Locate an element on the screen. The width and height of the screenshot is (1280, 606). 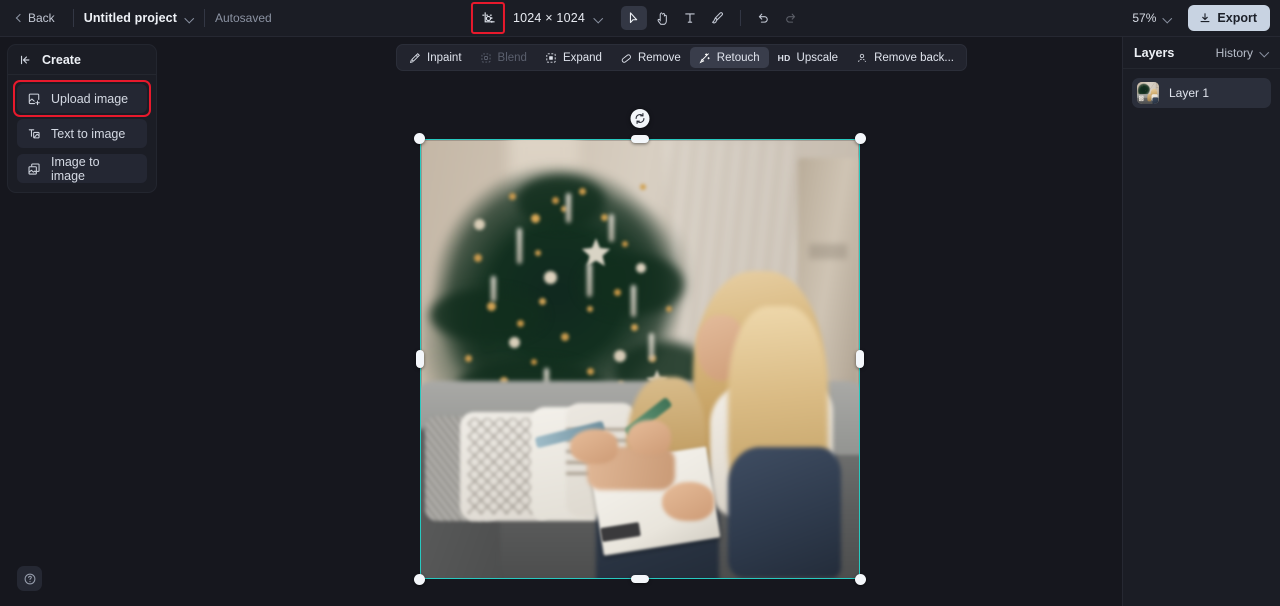
remove-button: Remove is located at coordinates (650, 57).